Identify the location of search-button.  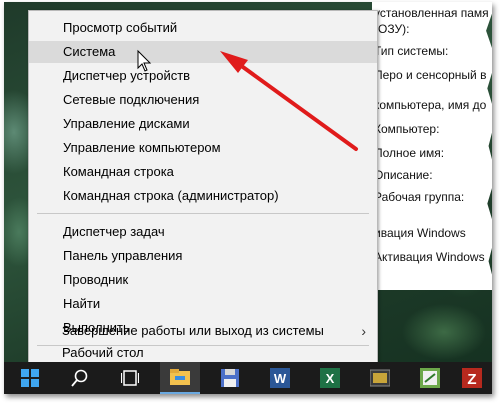
(80, 378).